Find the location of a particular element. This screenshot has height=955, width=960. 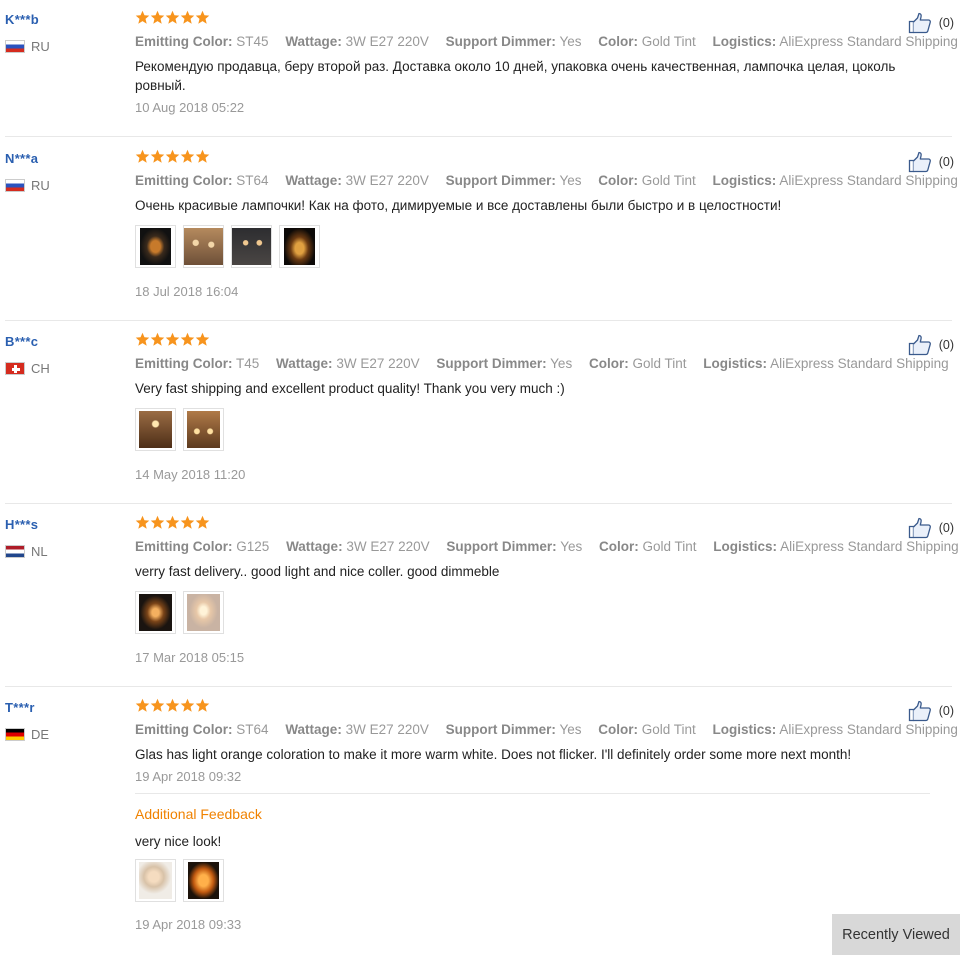

reviewer-name: T***r is located at coordinates (27, 707).